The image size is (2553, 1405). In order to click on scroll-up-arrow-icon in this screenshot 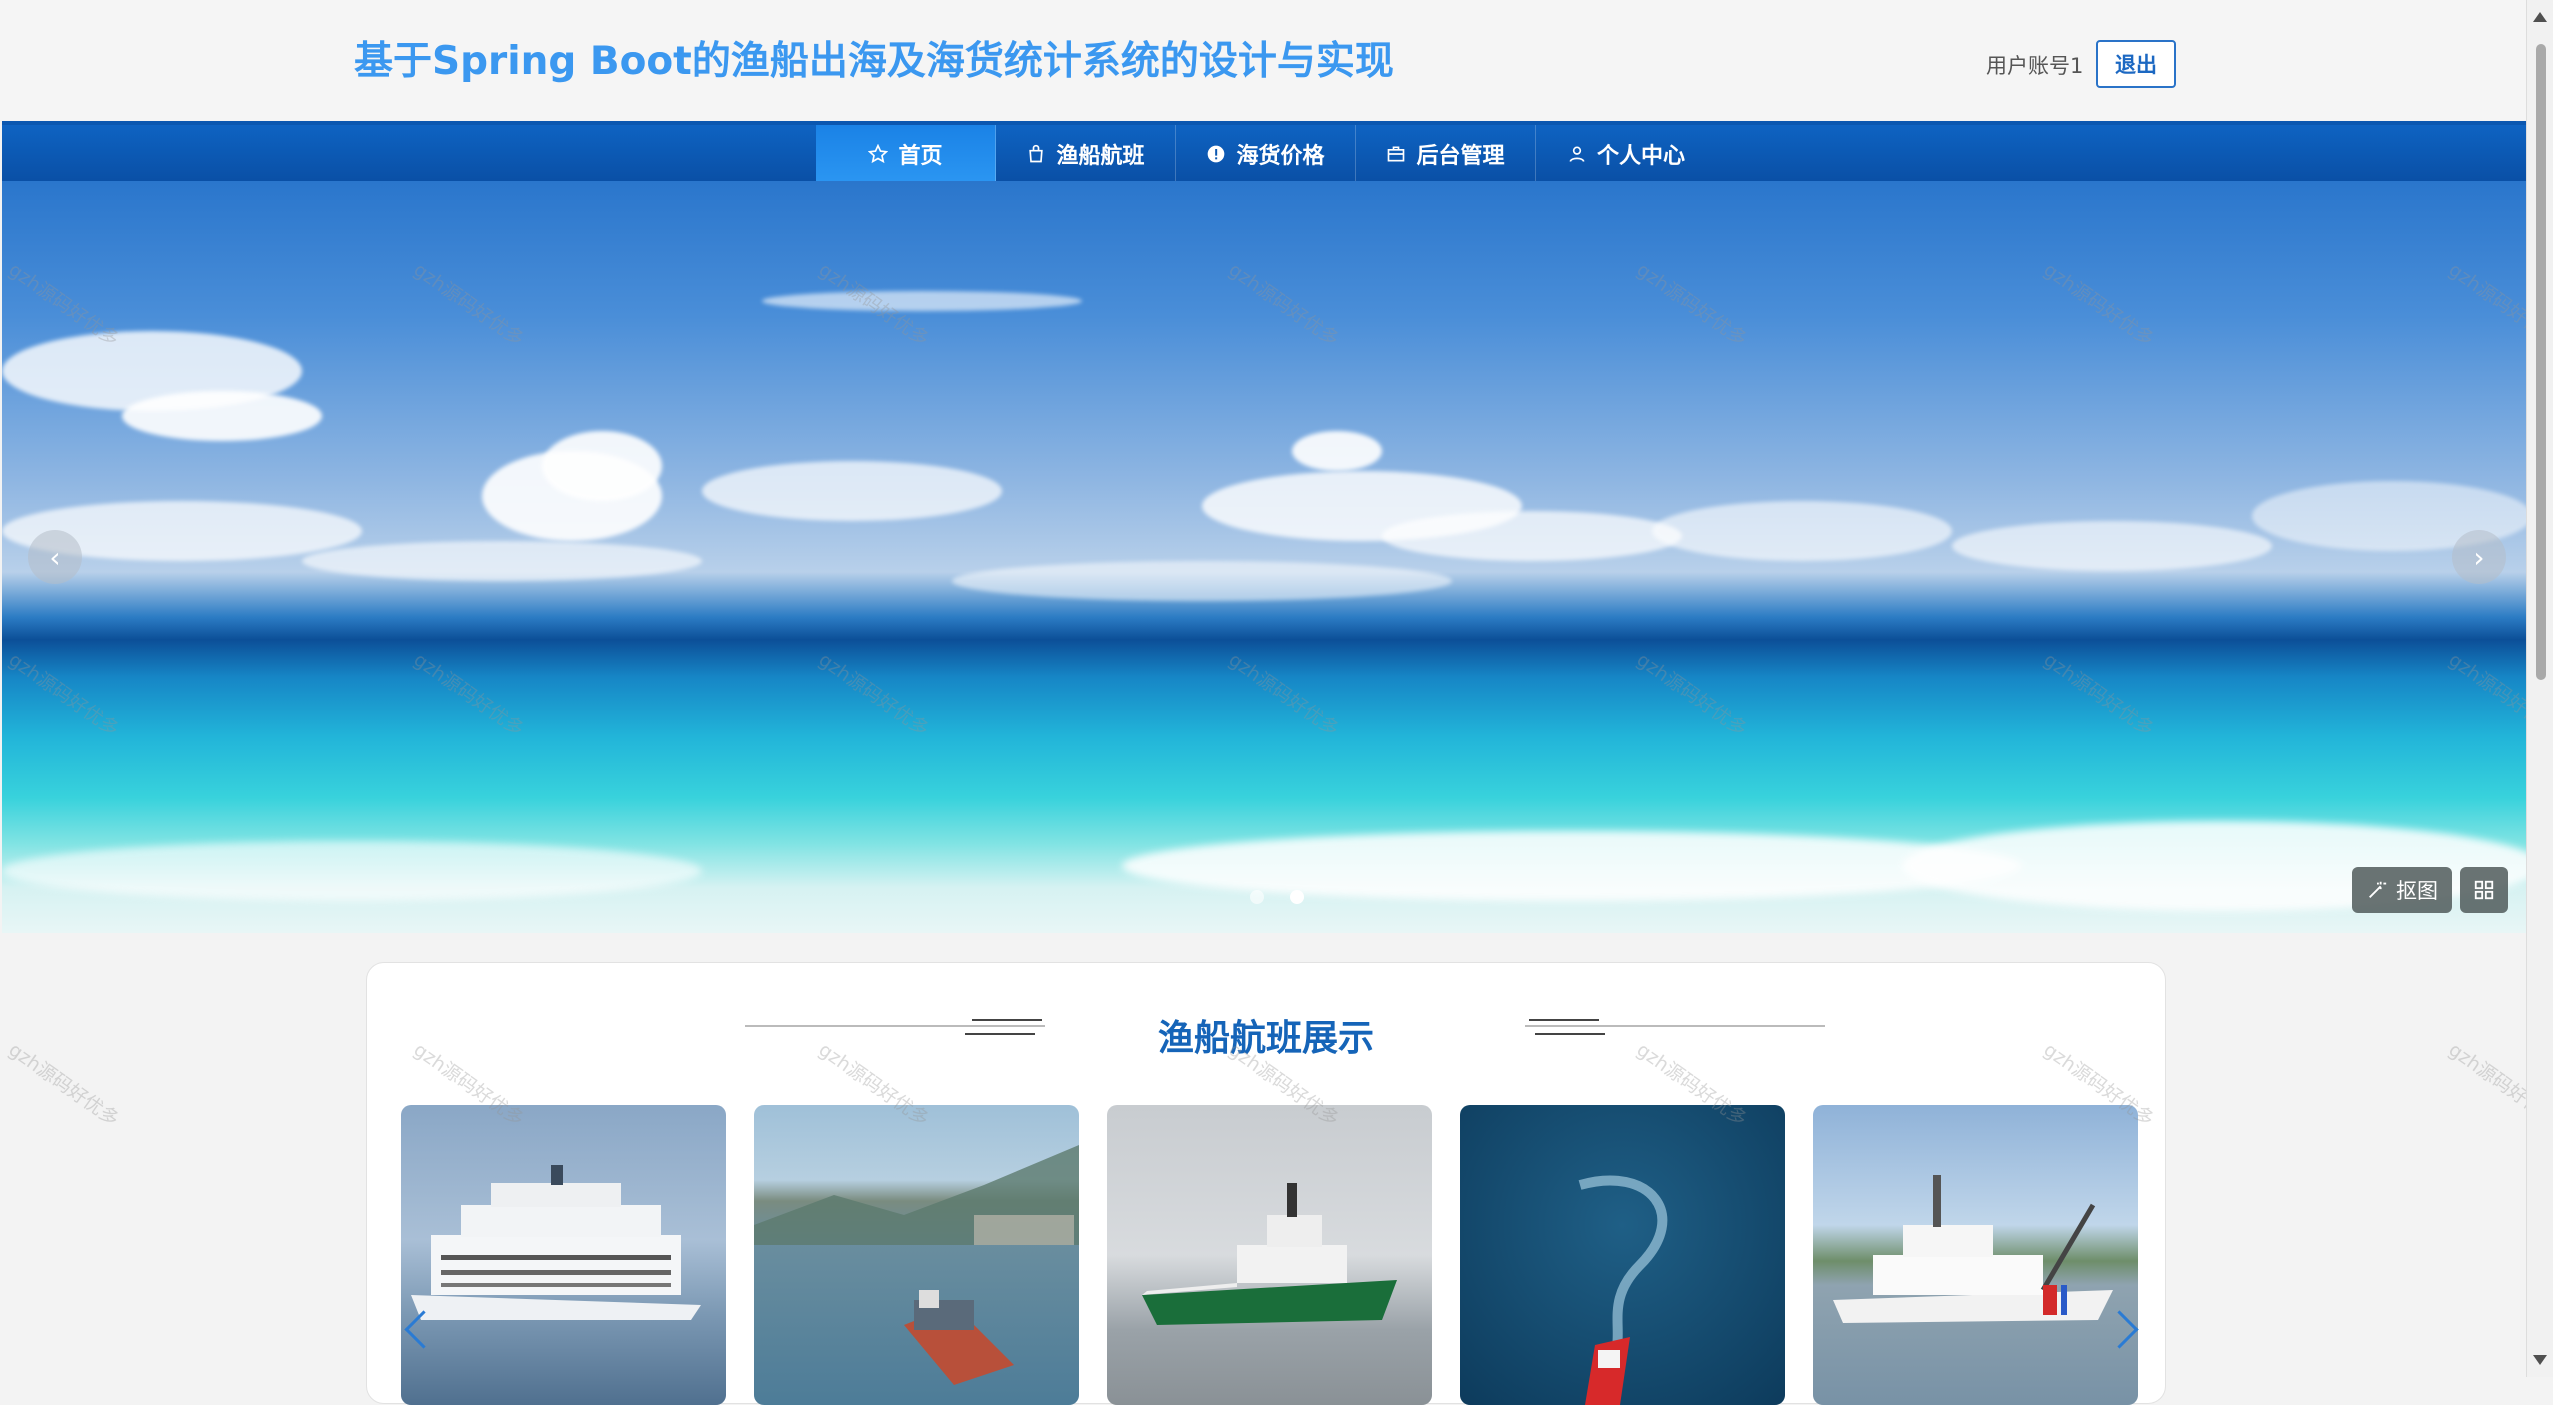, I will do `click(2540, 17)`.